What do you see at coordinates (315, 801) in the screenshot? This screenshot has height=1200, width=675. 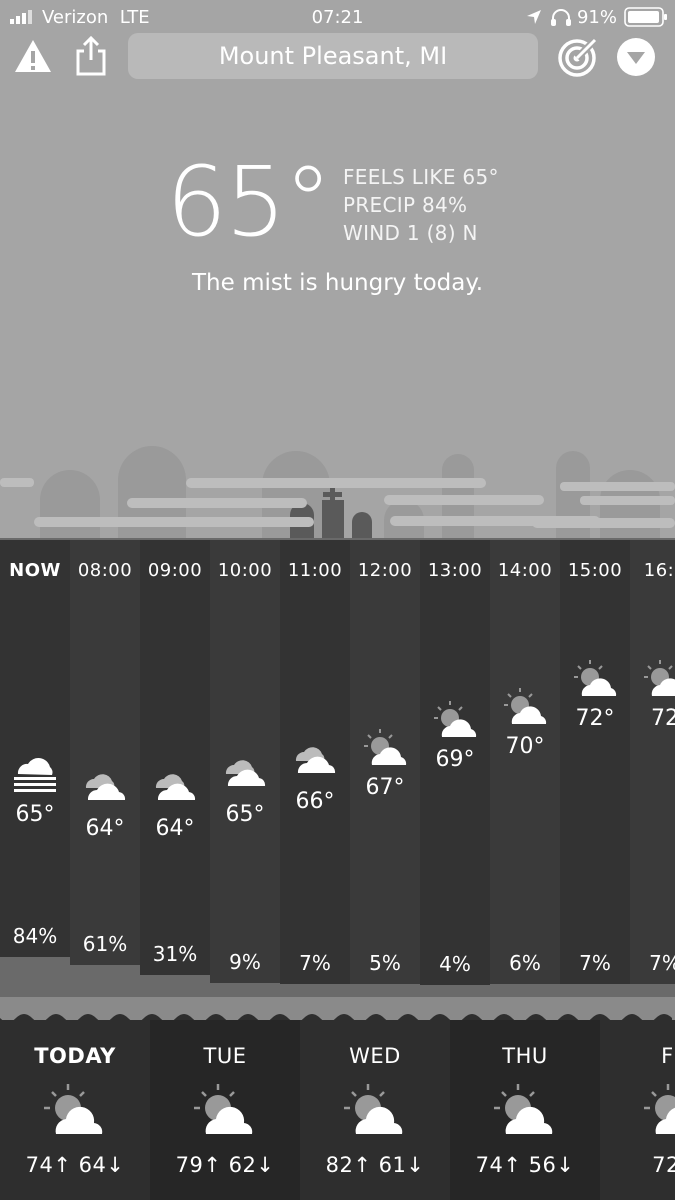 I see `hour-temperature: 66°` at bounding box center [315, 801].